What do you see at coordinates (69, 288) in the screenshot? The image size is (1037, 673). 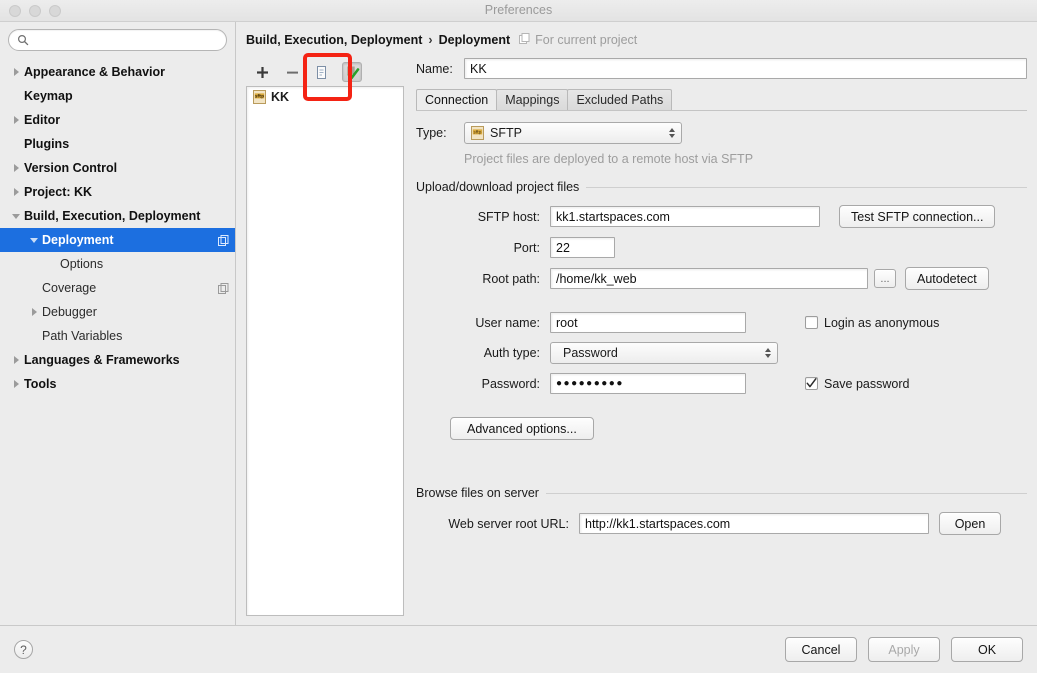 I see `sidebar-item-label: Coverage` at bounding box center [69, 288].